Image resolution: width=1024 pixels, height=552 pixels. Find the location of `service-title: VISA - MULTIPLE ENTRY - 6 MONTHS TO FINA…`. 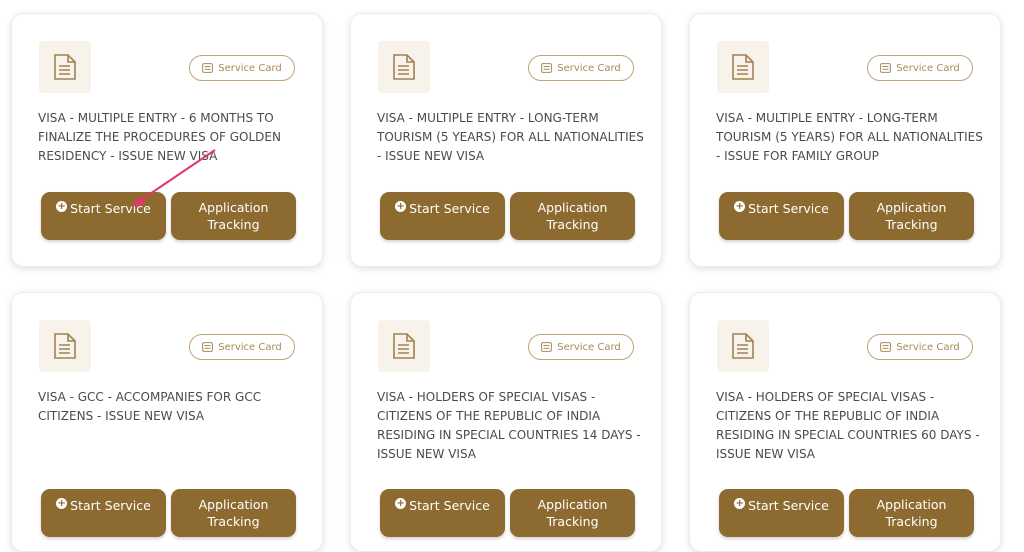

service-title: VISA - MULTIPLE ENTRY - 6 MONTHS TO FINA… is located at coordinates (159, 137).